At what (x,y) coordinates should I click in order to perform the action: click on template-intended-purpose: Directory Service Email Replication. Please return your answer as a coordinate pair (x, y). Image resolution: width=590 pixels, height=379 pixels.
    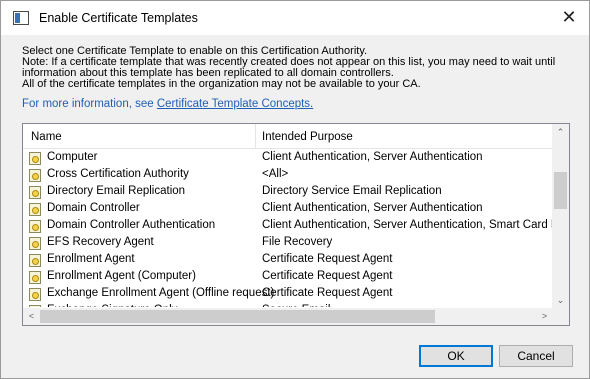
    Looking at the image, I should click on (352, 191).